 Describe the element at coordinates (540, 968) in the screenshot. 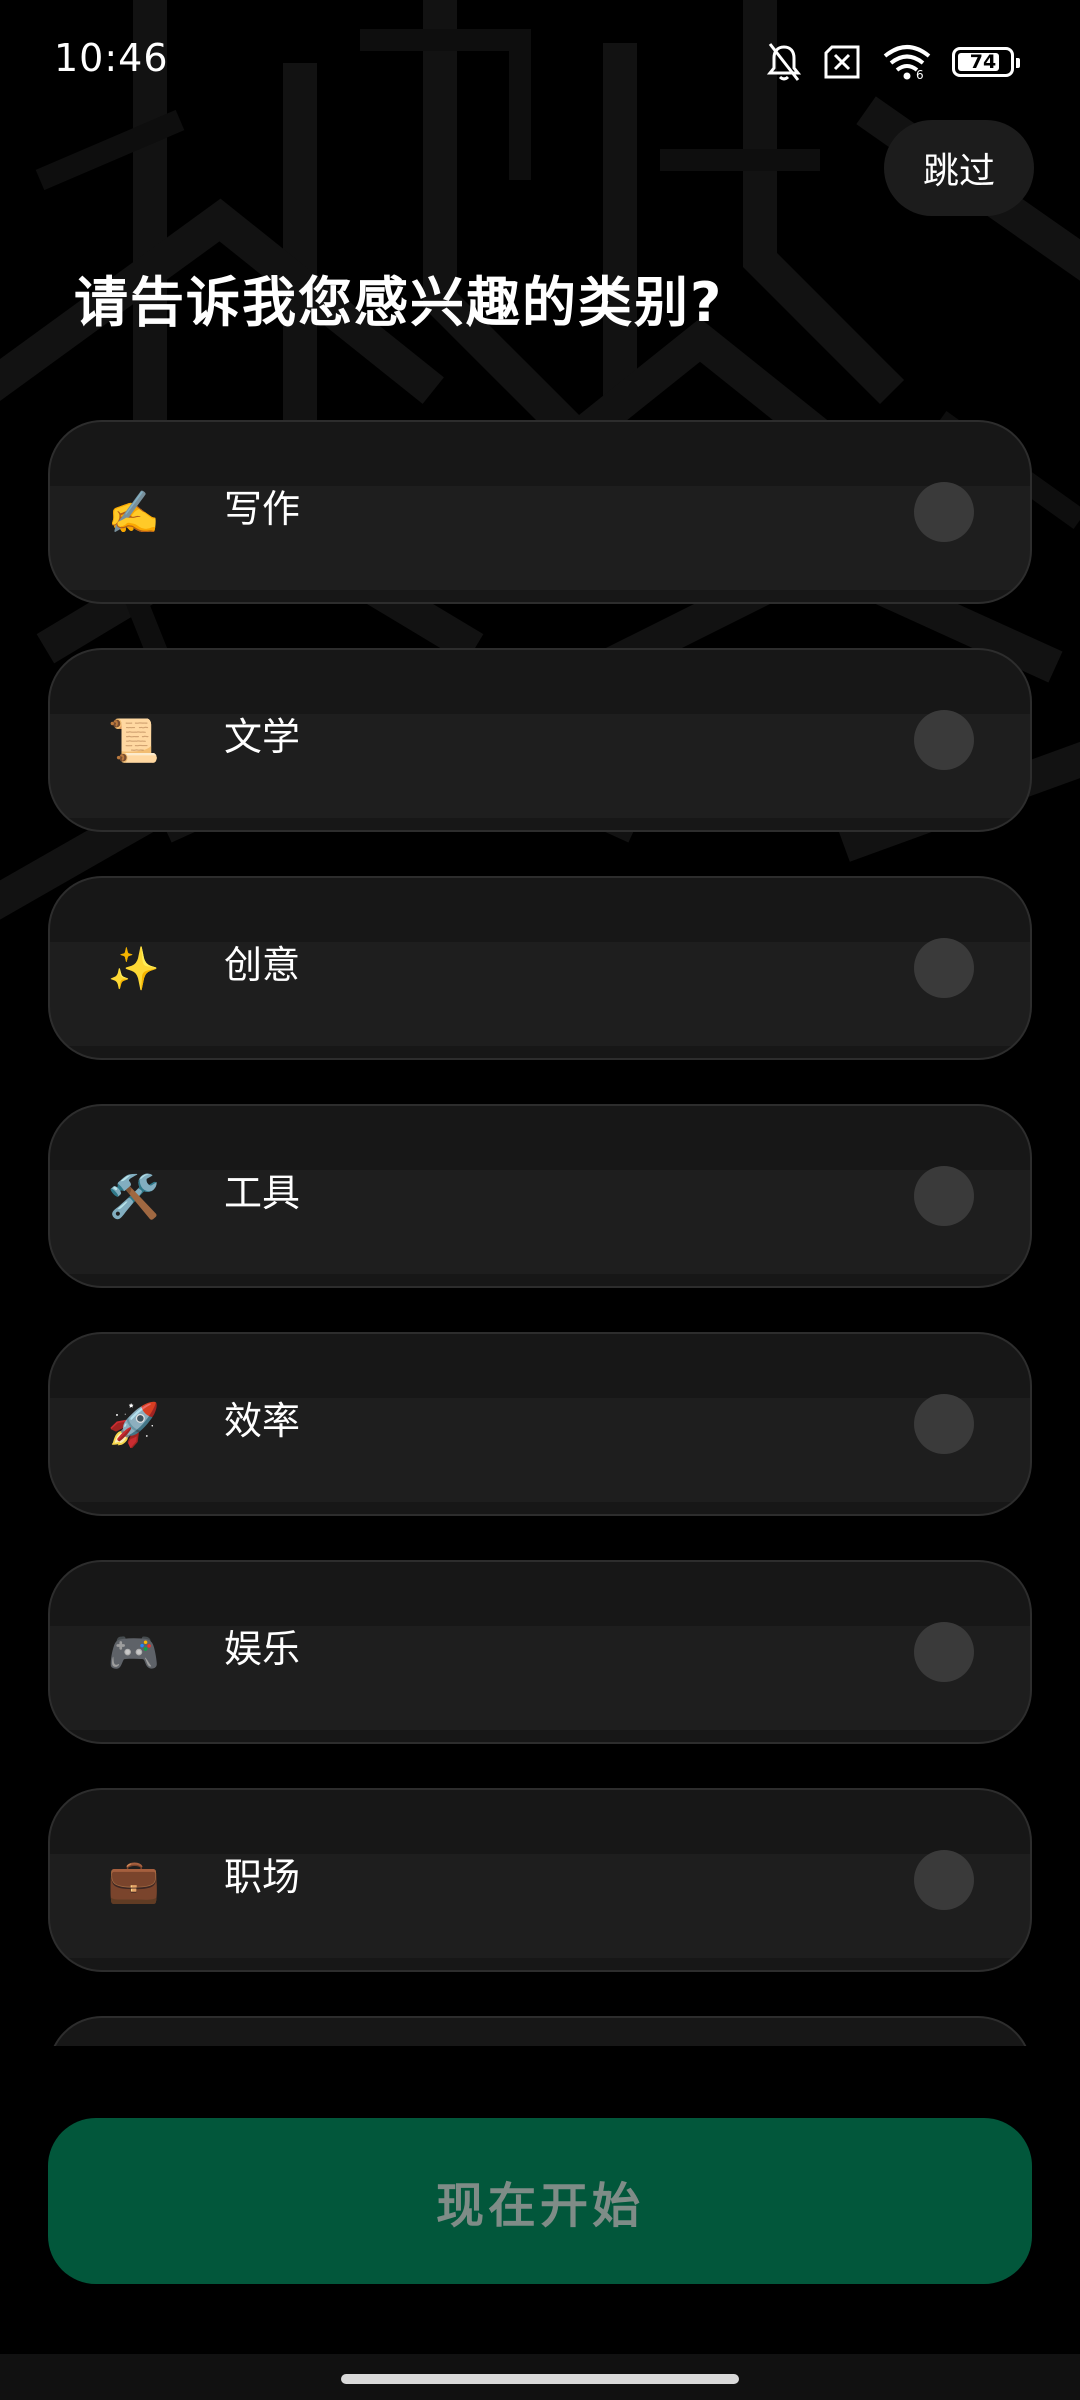

I see `category-item-creative: ✨ 创意` at that location.